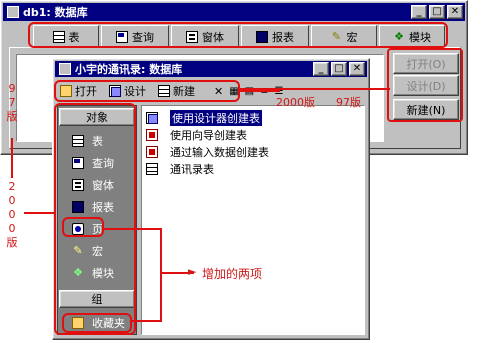  I want to click on list-item: 通讯录表, so click(180, 169).